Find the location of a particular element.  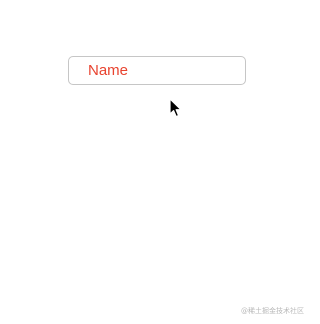

watermark-text: @稀土掘金技术社区 is located at coordinates (272, 311).